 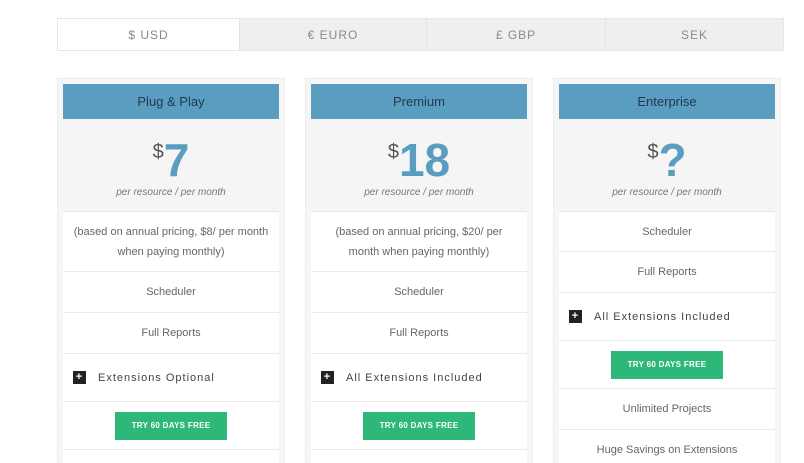 I want to click on price: $7, so click(x=171, y=160).